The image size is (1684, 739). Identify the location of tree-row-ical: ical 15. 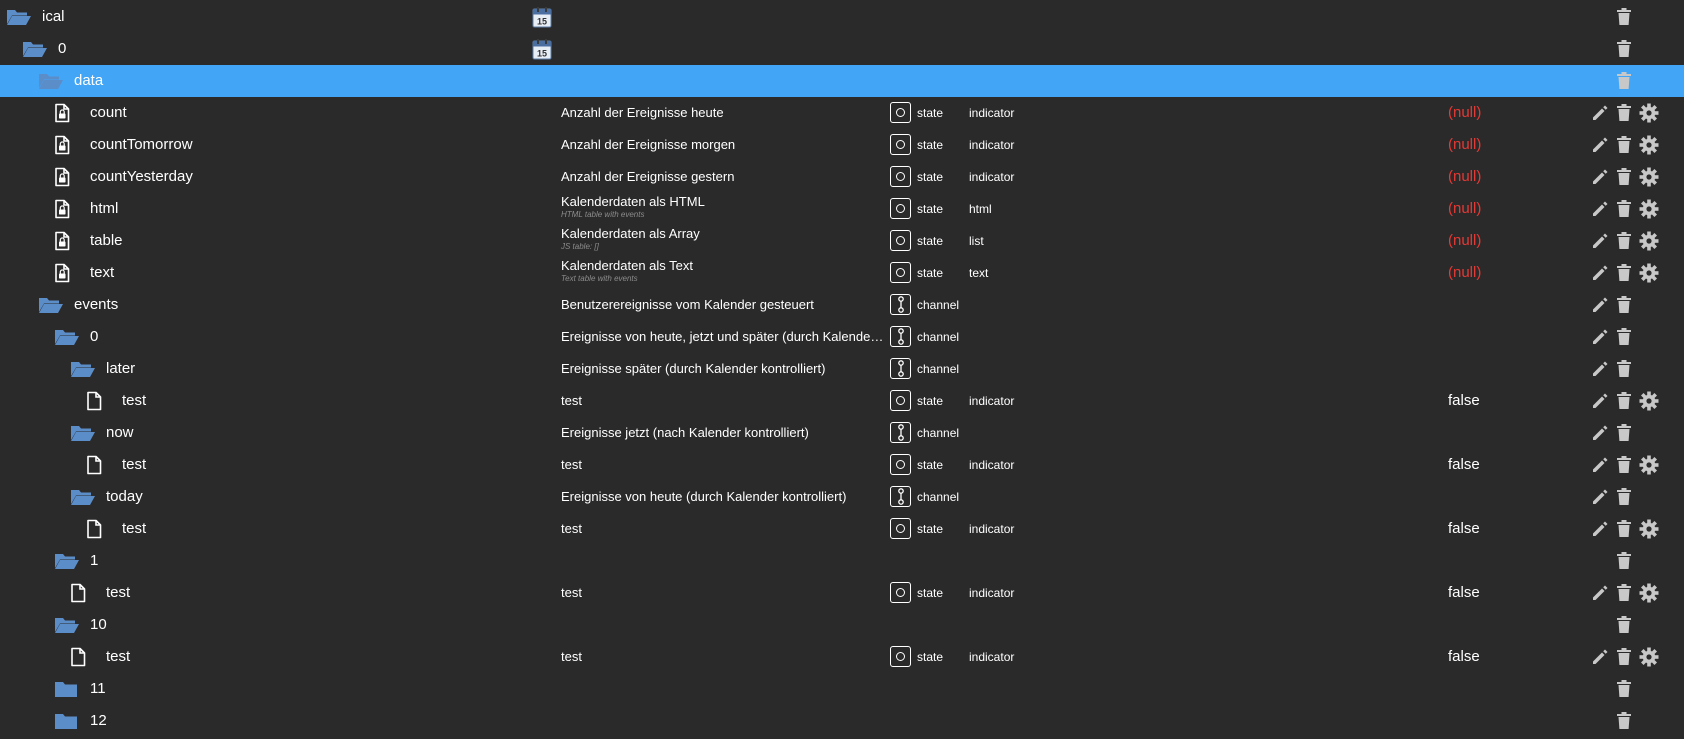
(842, 17).